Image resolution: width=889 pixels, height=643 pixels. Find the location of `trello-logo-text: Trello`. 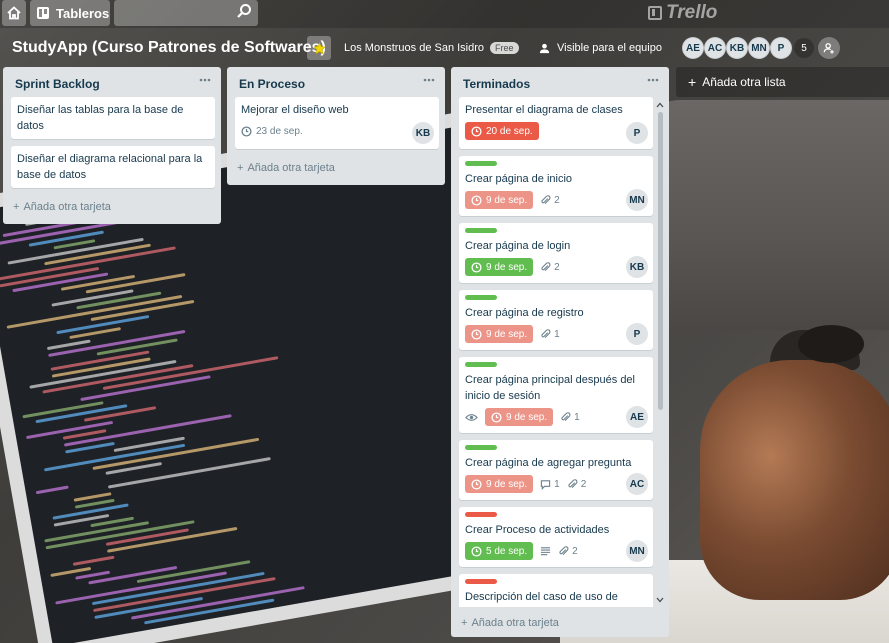

trello-logo-text: Trello is located at coordinates (692, 12).